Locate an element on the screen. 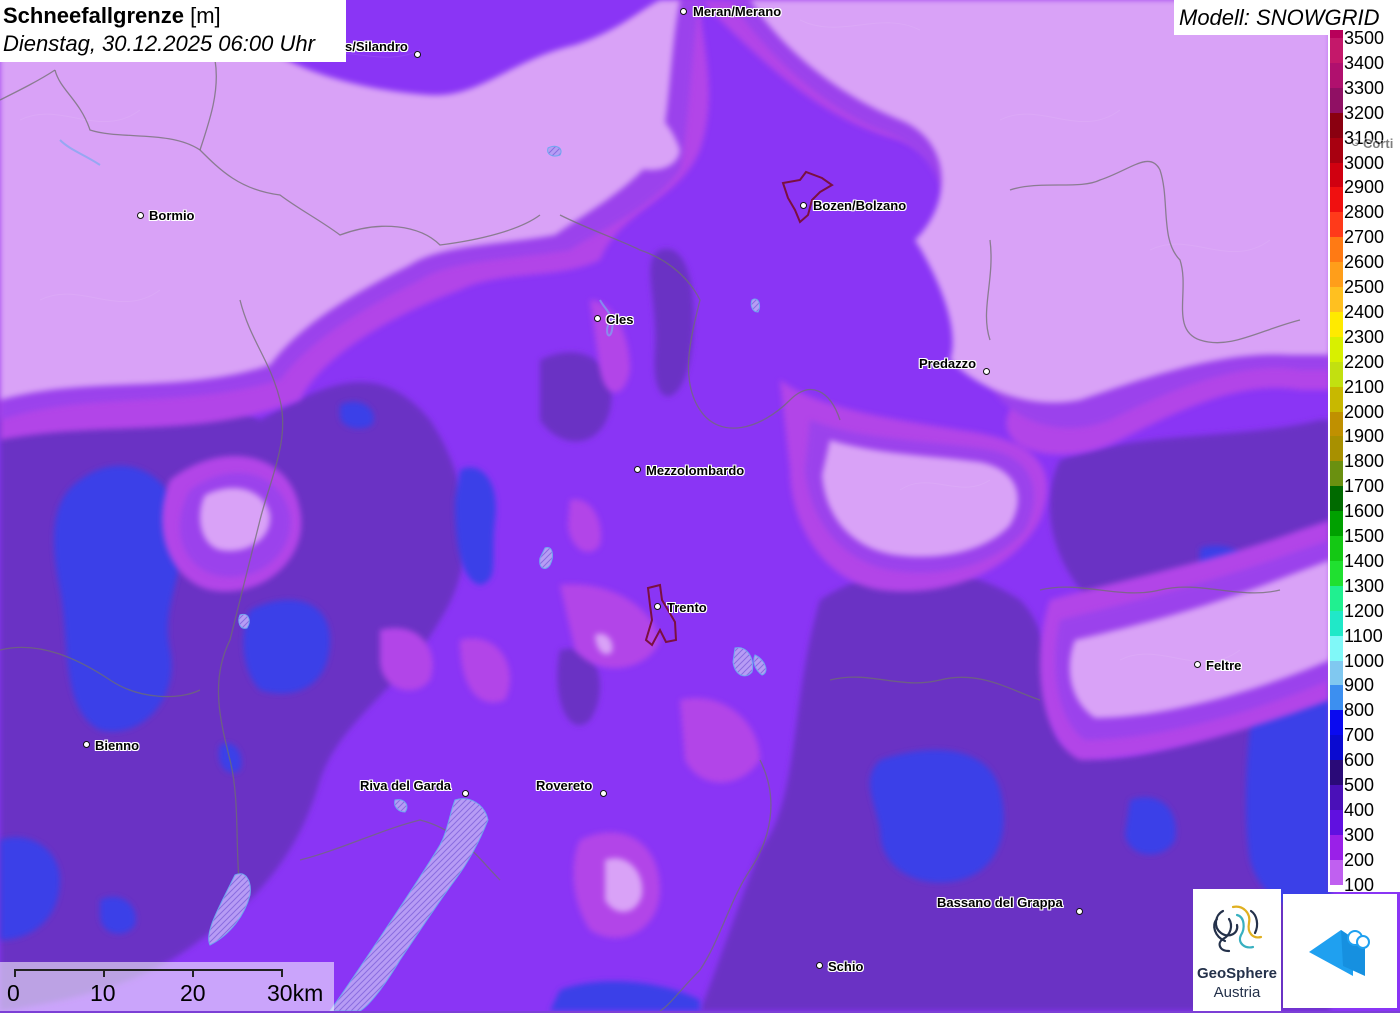 The image size is (1400, 1013). legend-label-3200: 3200 is located at coordinates (1364, 112).